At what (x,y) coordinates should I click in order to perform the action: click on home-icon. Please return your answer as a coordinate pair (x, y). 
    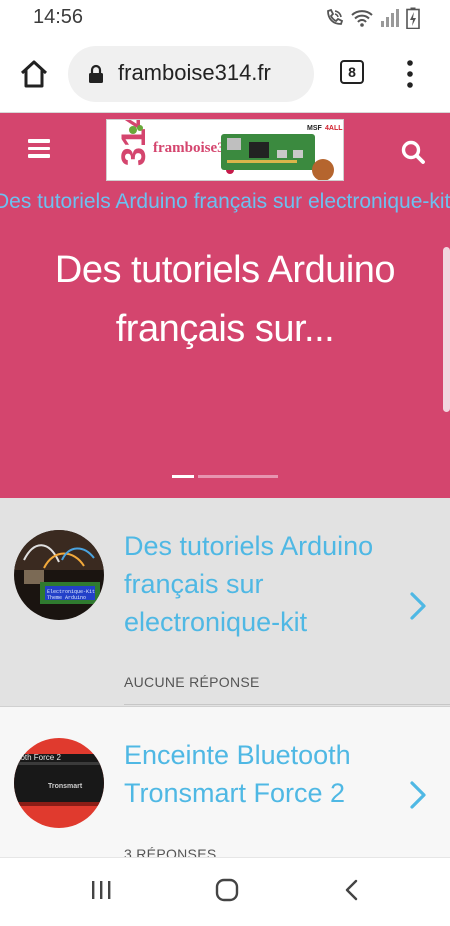
    Looking at the image, I should click on (34, 74).